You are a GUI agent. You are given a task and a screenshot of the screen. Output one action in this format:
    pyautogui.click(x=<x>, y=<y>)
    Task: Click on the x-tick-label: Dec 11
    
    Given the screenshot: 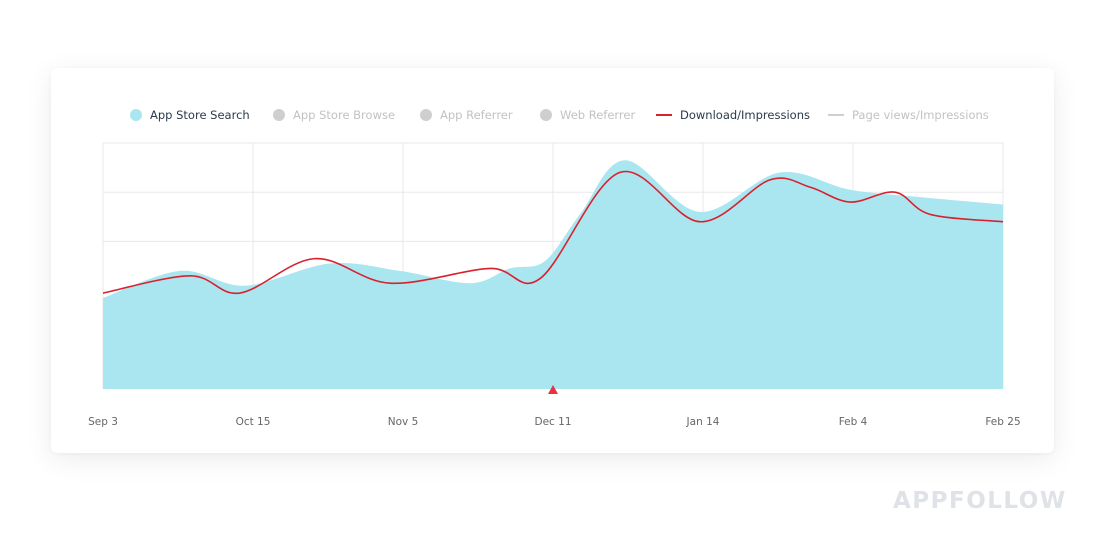 What is the action you would take?
    pyautogui.click(x=552, y=422)
    